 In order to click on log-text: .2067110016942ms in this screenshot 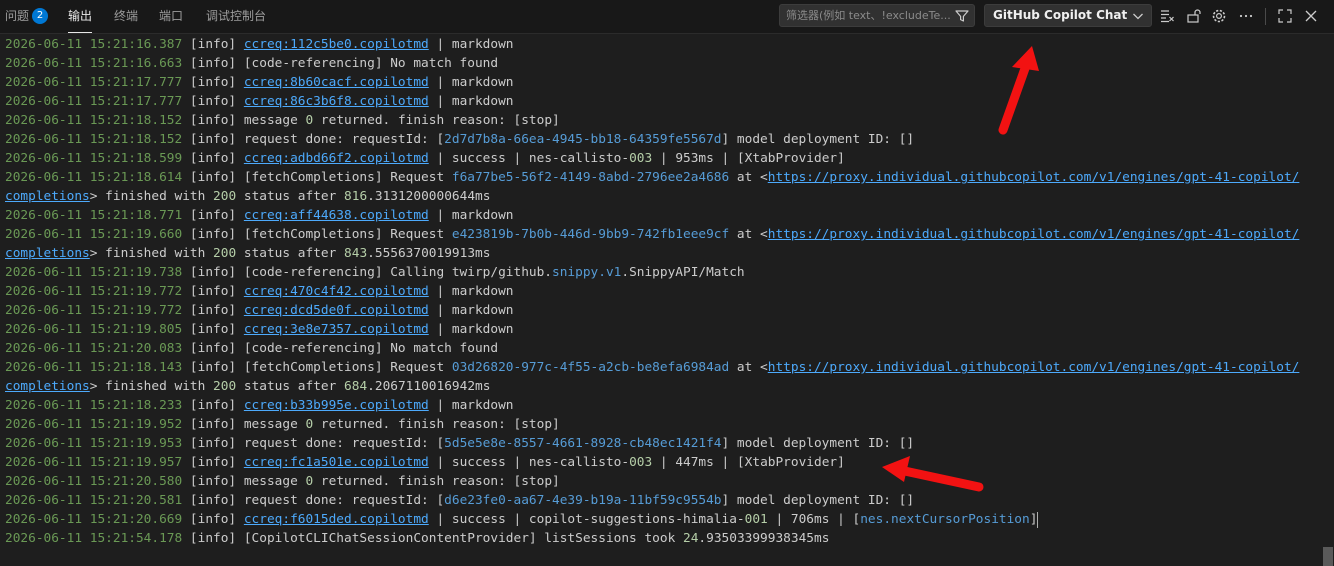, I will do `click(429, 386)`.